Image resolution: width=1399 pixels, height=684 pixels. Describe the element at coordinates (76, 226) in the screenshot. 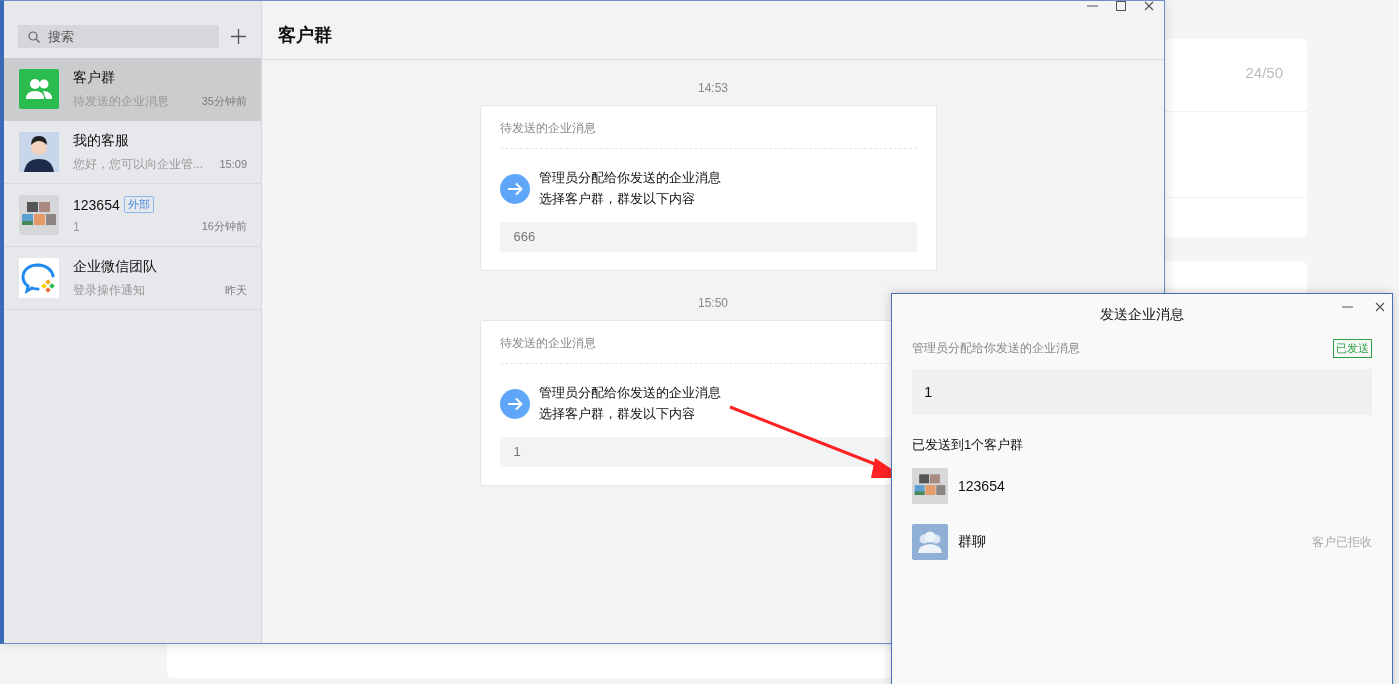

I see `message-preview: 1` at that location.